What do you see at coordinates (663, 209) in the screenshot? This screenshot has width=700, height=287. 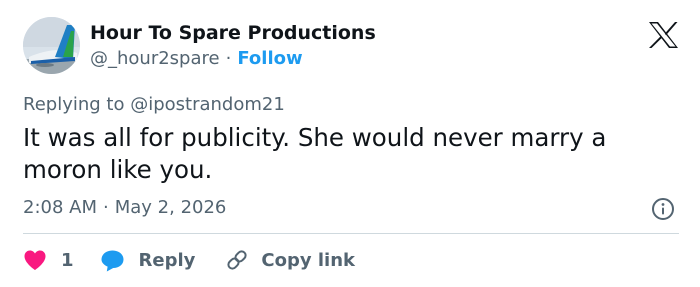 I see `info-icon` at bounding box center [663, 209].